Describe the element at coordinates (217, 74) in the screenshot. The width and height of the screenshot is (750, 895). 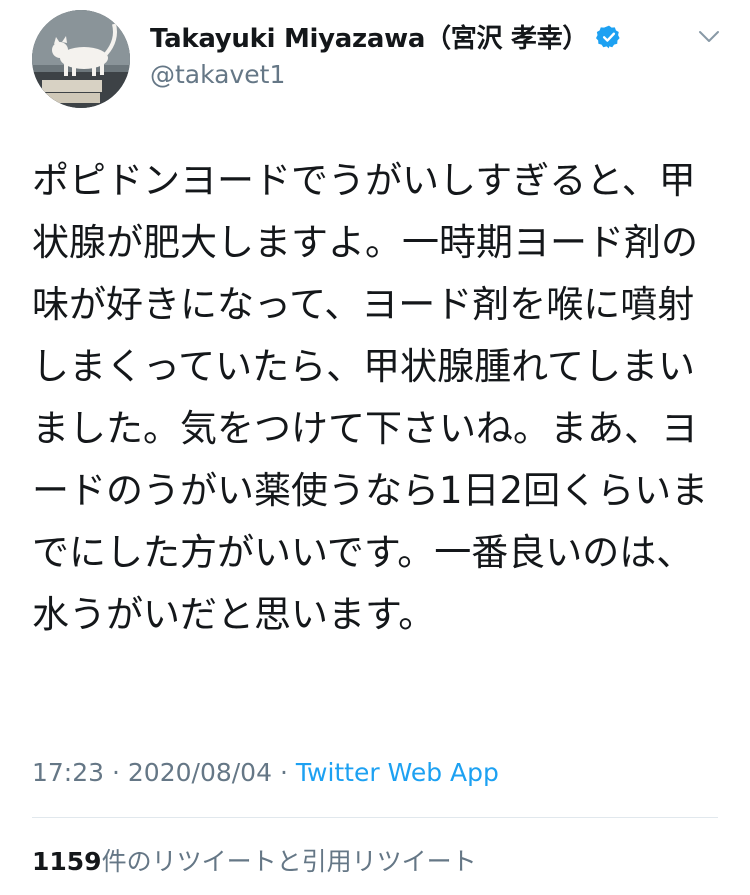
I see `author-handle: @takavet1` at that location.